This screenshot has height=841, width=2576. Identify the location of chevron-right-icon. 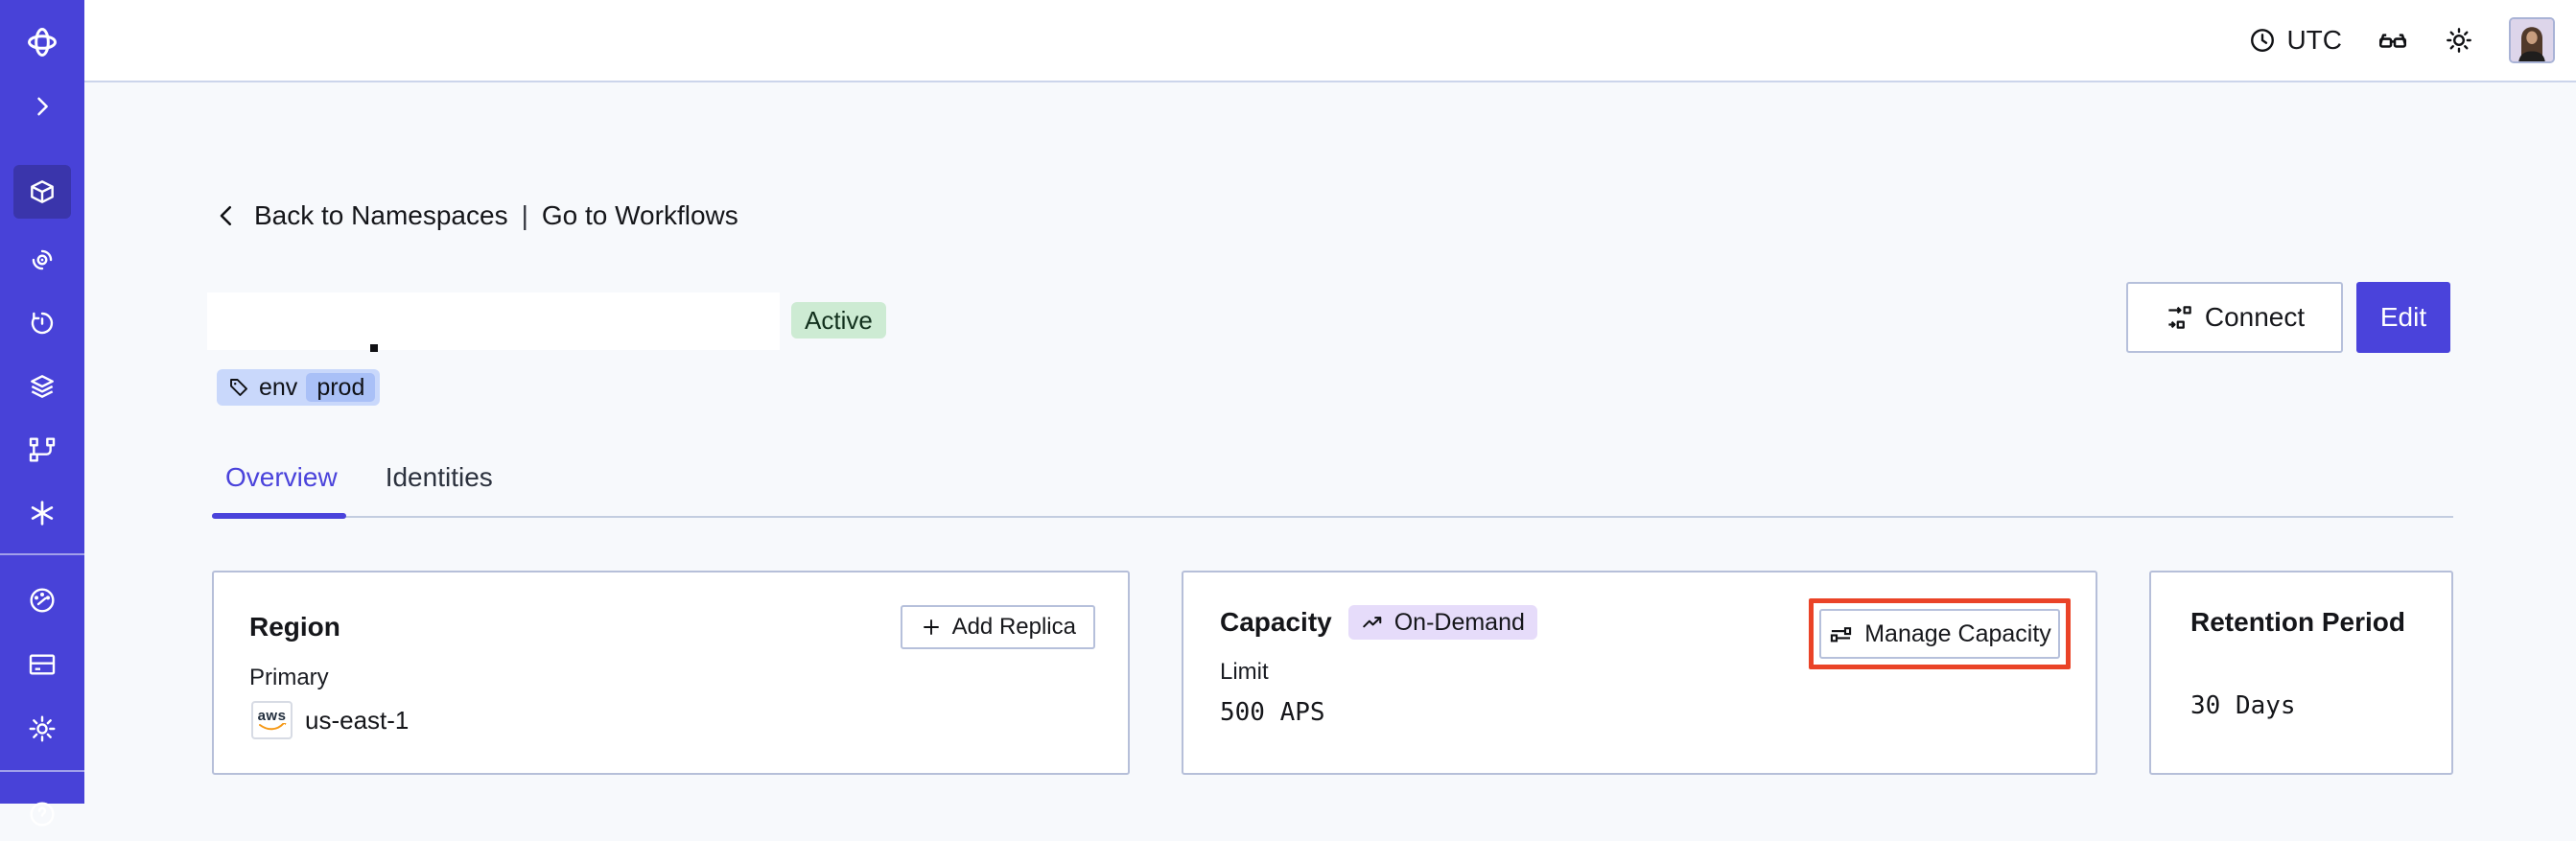
(42, 106).